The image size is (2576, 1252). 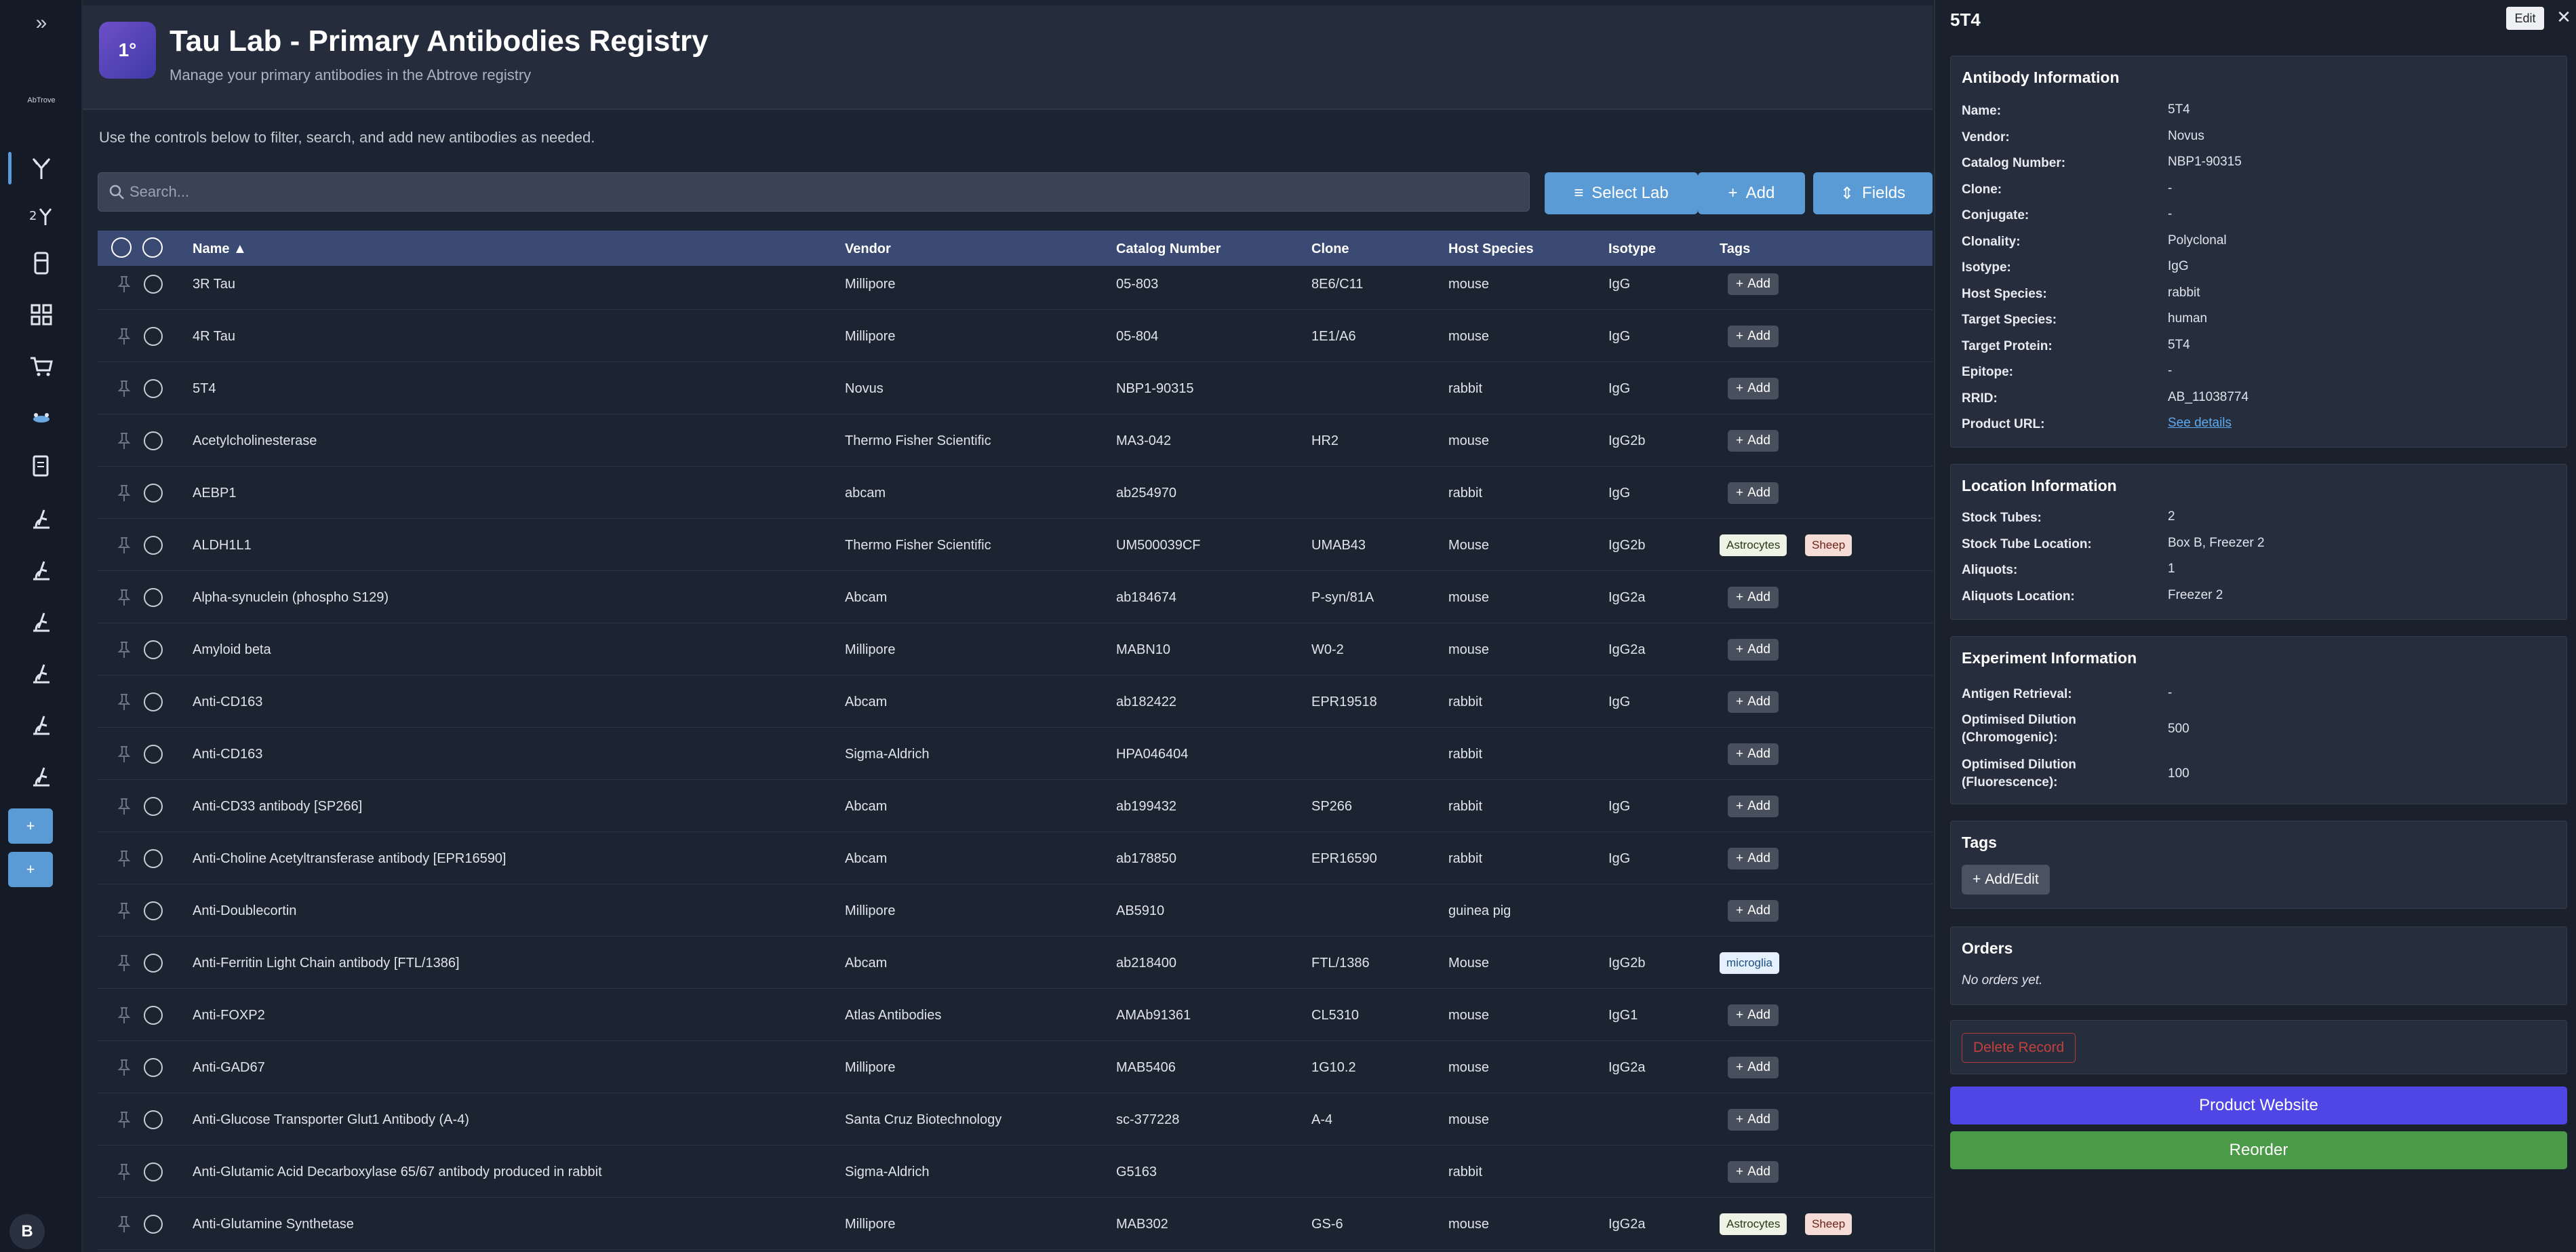 What do you see at coordinates (42, 776) in the screenshot?
I see `nav-microscope-6-icon` at bounding box center [42, 776].